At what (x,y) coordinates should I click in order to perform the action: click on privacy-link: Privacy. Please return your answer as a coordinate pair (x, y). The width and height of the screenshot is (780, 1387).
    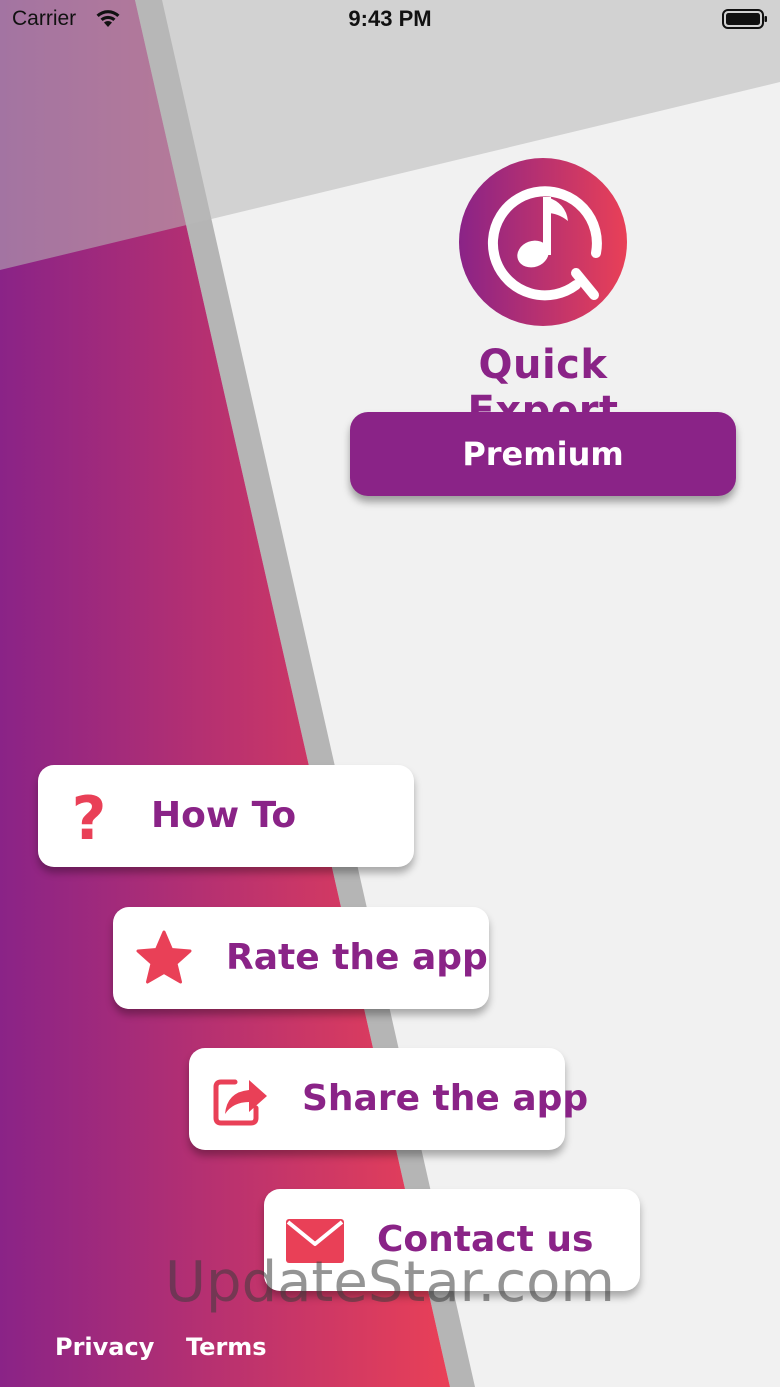
    Looking at the image, I should click on (104, 1347).